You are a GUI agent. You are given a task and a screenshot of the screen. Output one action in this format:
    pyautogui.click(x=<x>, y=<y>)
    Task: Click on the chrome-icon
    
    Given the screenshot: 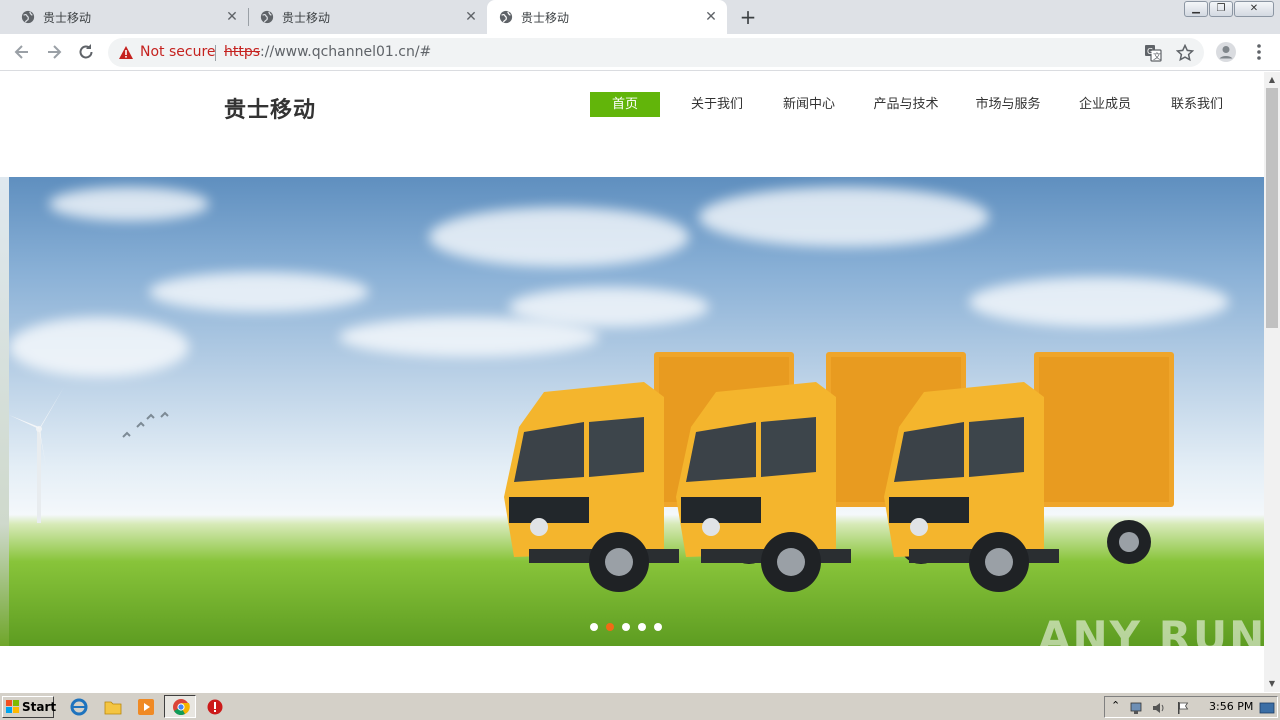 What is the action you would take?
    pyautogui.click(x=181, y=707)
    